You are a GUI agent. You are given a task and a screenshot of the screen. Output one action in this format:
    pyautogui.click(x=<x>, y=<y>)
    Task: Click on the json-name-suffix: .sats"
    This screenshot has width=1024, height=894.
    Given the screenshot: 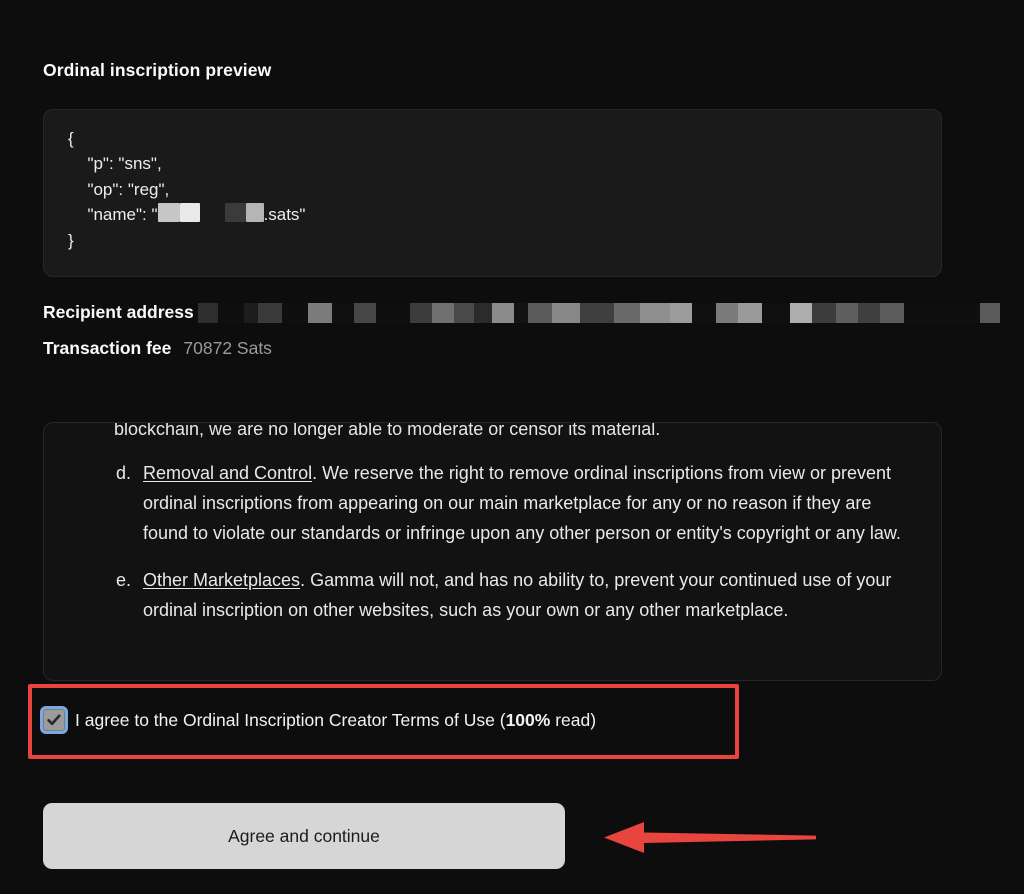 What is the action you would take?
    pyautogui.click(x=284, y=215)
    